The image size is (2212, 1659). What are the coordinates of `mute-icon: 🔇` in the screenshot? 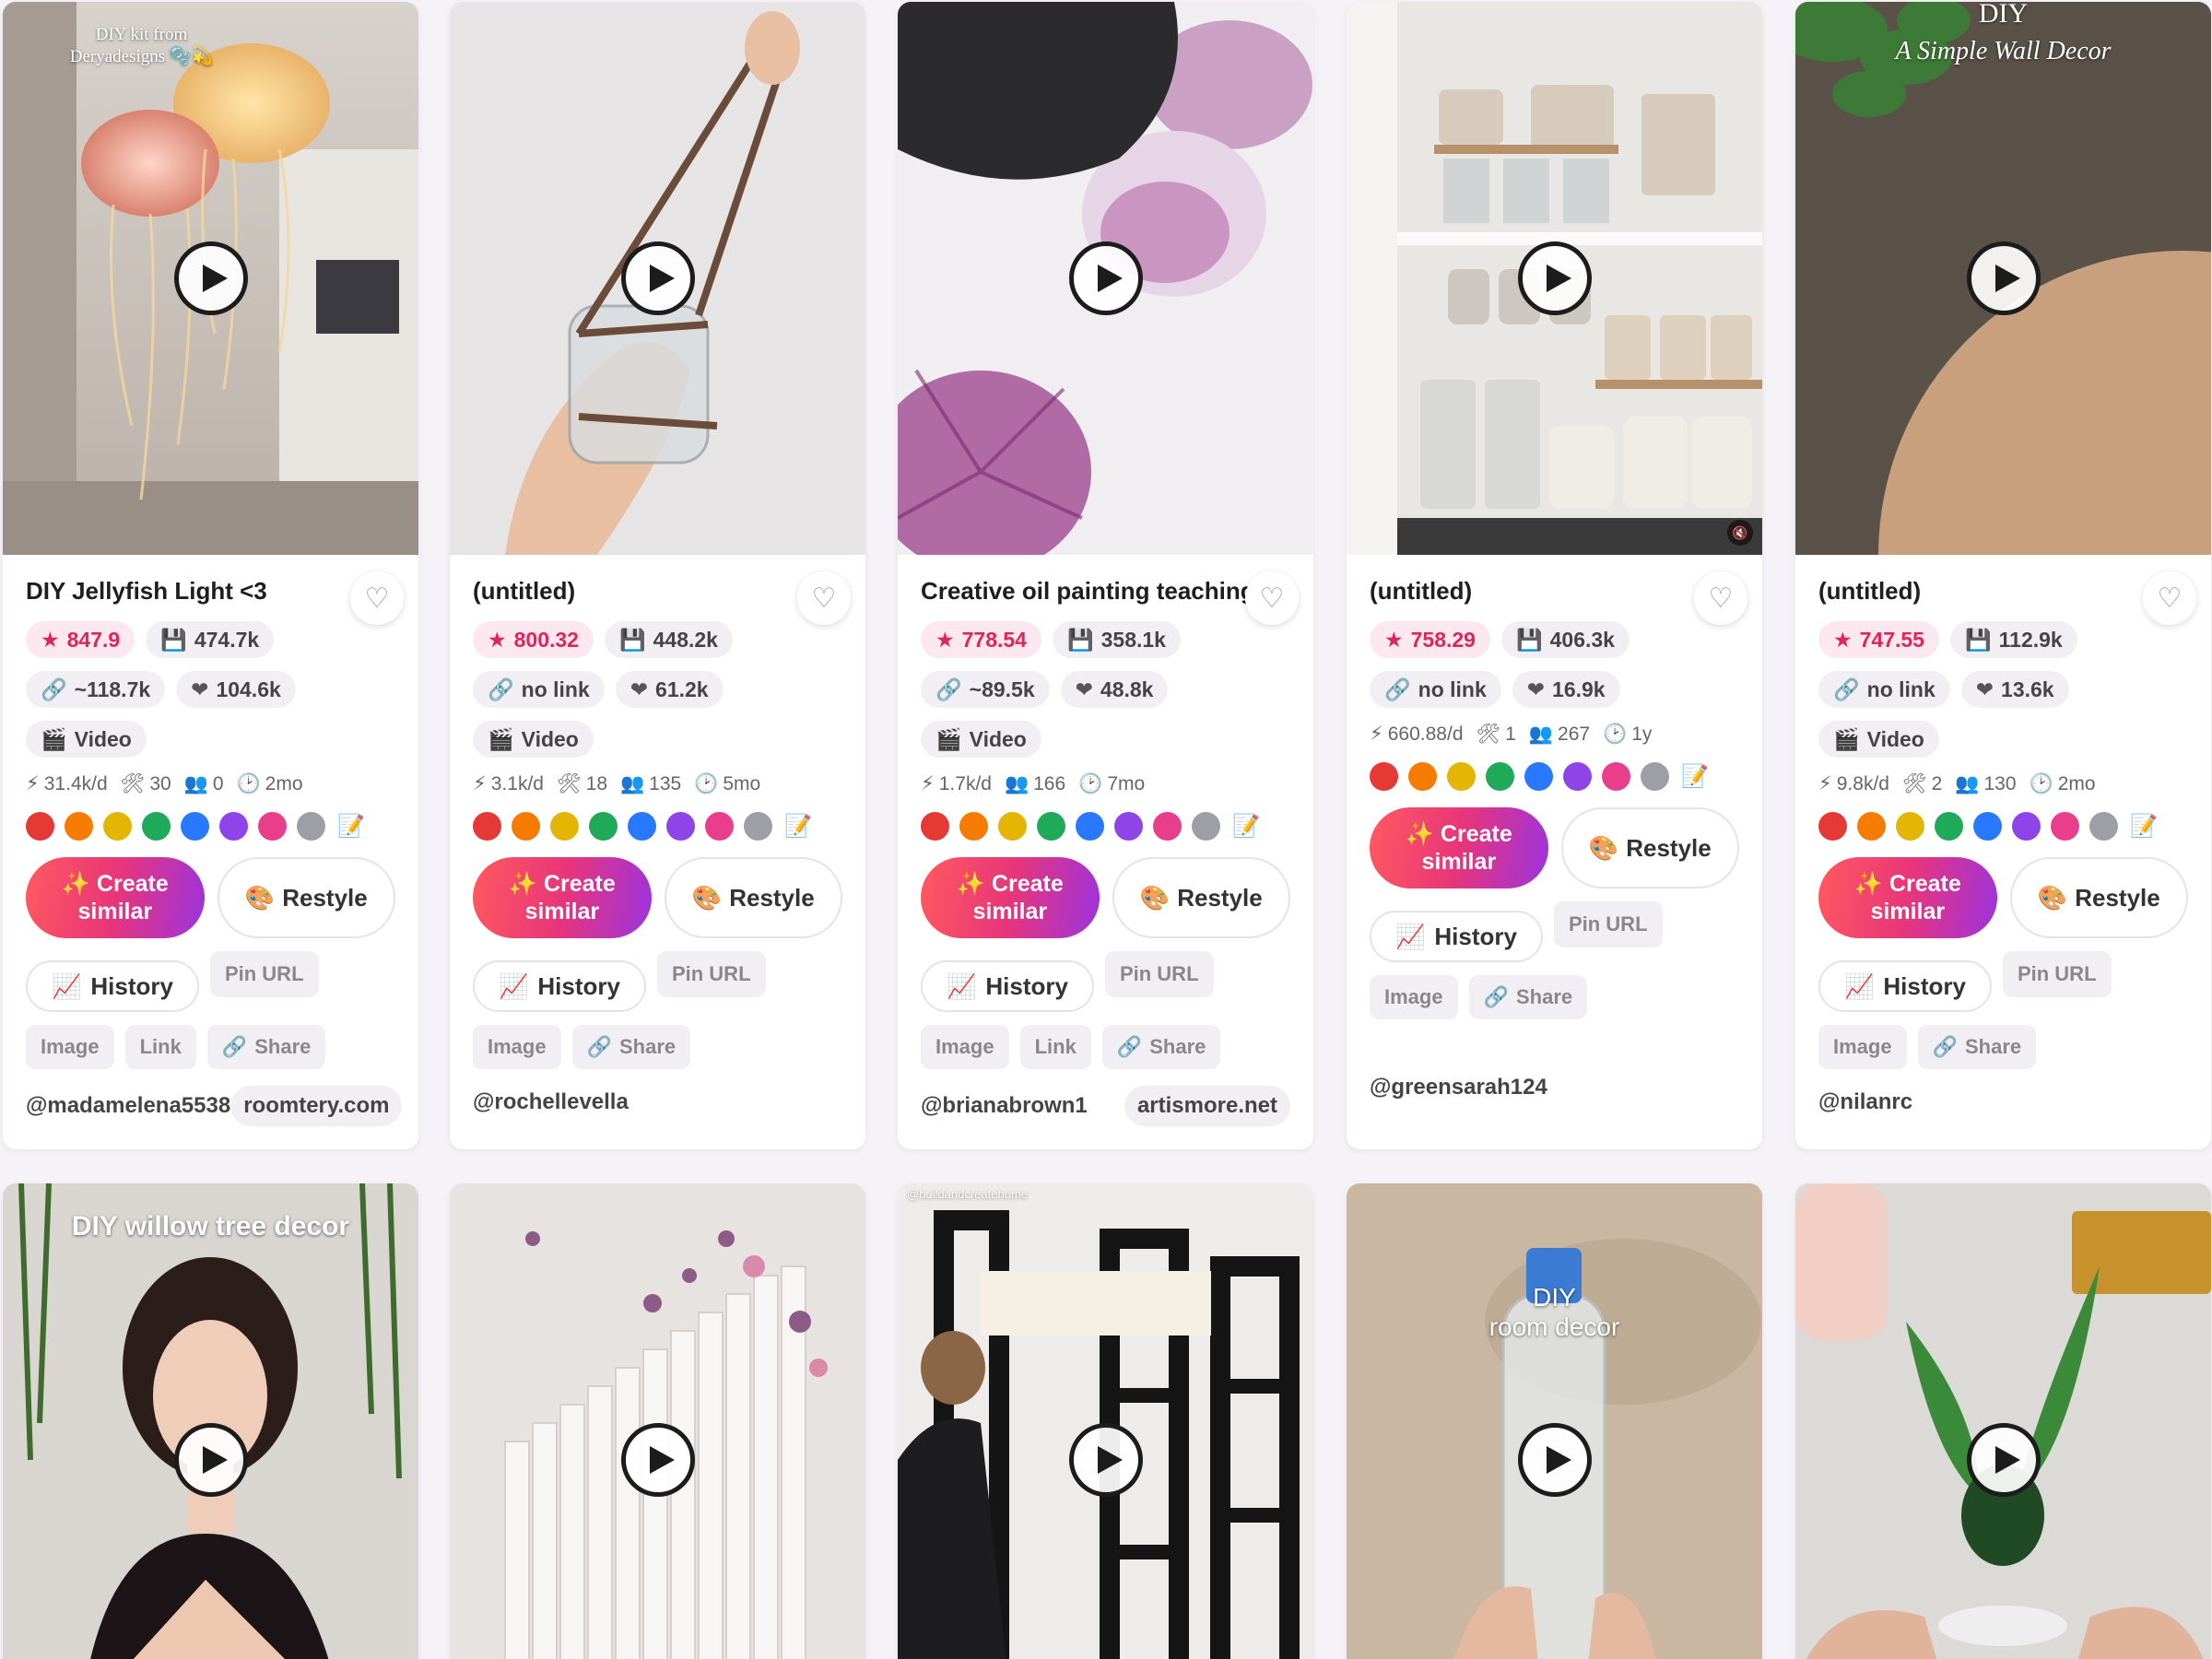 It's located at (1740, 533).